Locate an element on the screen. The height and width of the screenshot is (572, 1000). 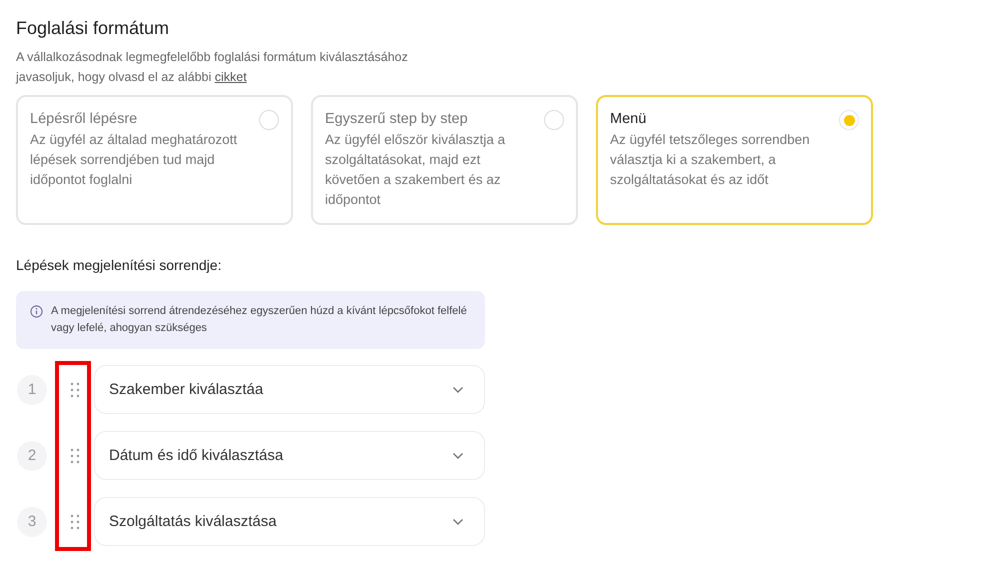
option-description: Az ügyfél az általad meghatározott lépések sorrendjében tud majd időpontot foglalni is located at coordinates (134, 160).